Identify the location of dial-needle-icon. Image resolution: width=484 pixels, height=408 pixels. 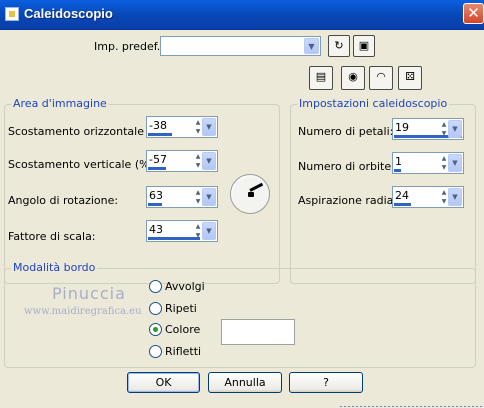
(256, 187).